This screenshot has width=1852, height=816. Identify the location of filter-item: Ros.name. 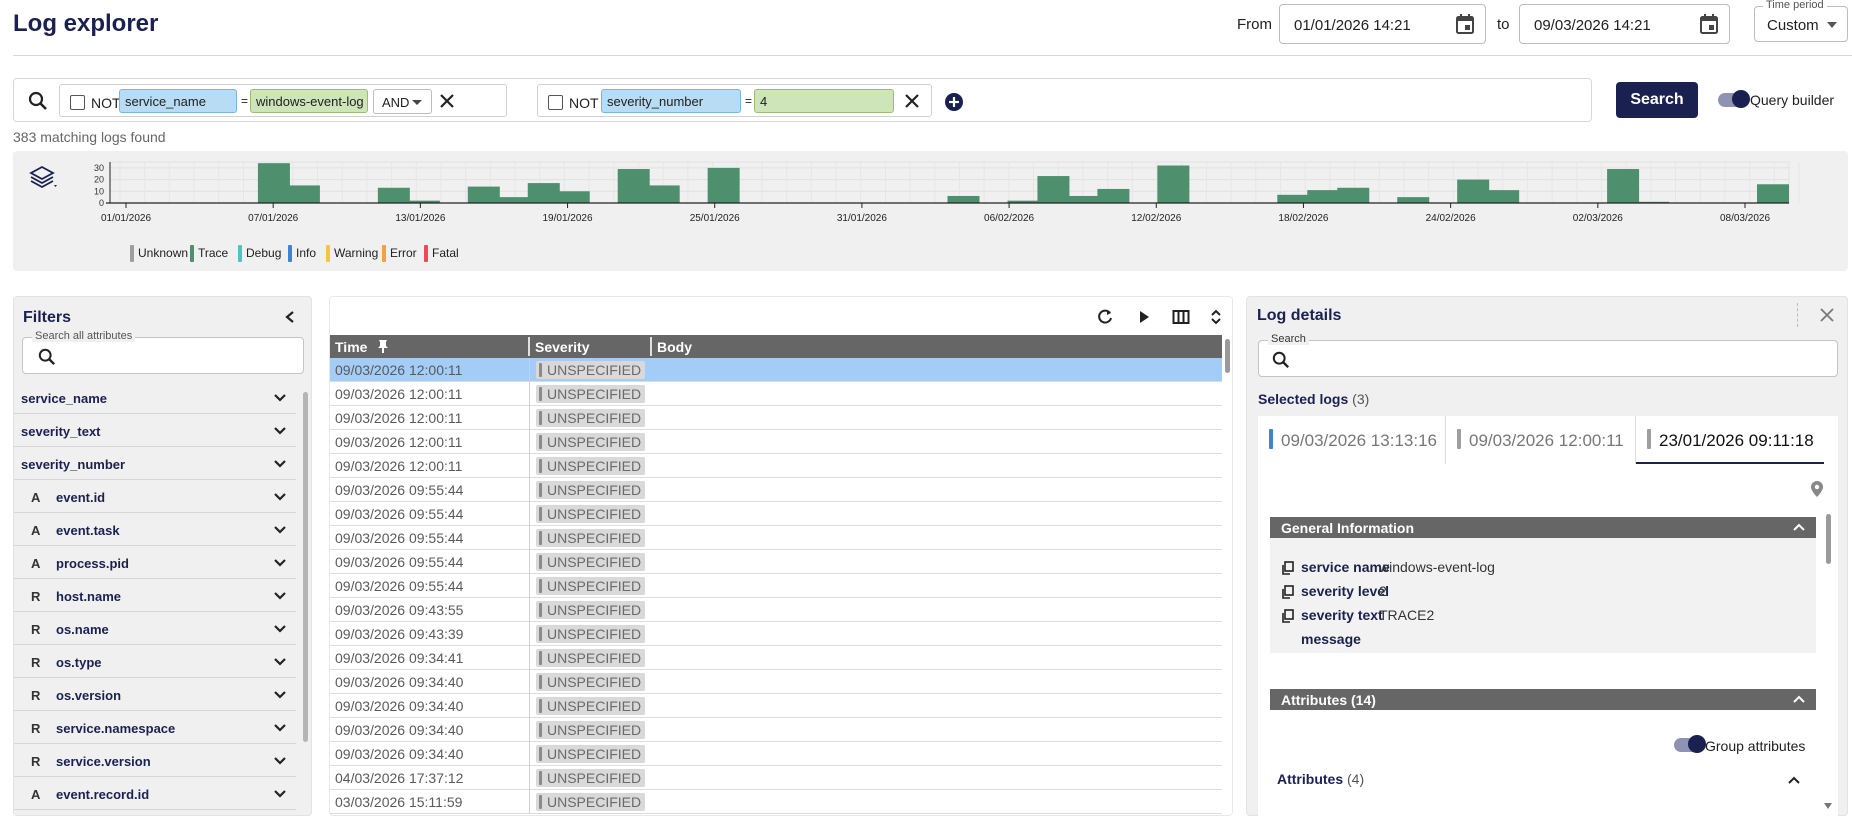
(155, 628).